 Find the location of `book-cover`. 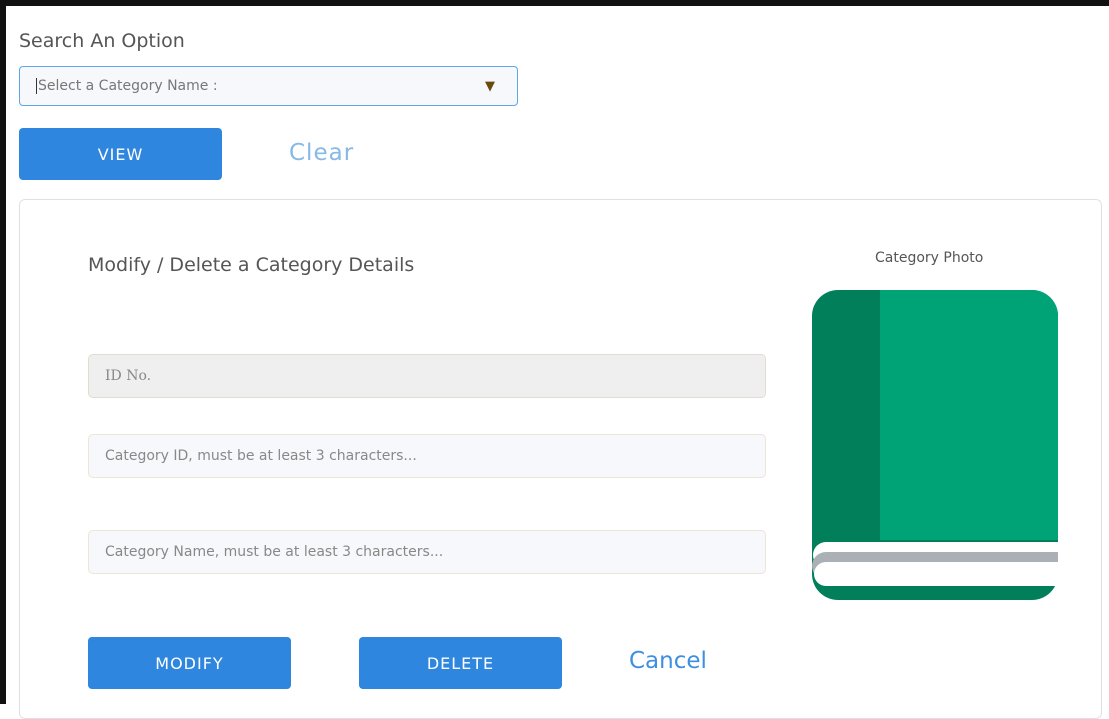

book-cover is located at coordinates (969, 415).